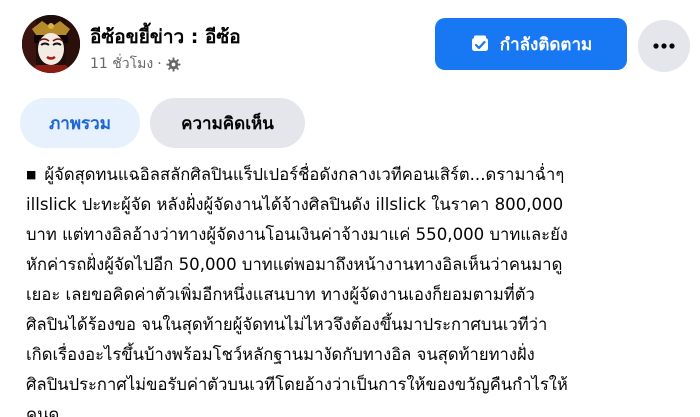 This screenshot has width=700, height=417. I want to click on tab-comments: ความคิดเห็น, so click(227, 123).